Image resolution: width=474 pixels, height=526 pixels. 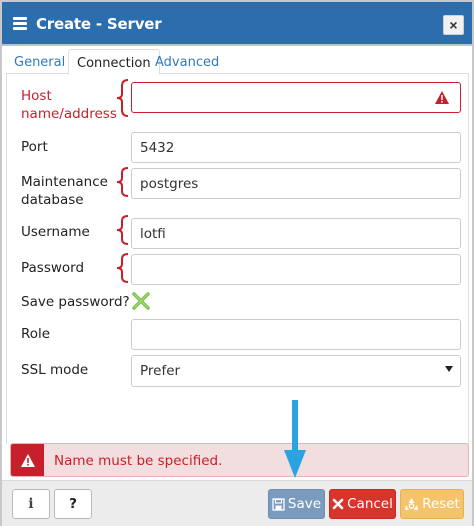 I want to click on server-list-icon, so click(x=20, y=24).